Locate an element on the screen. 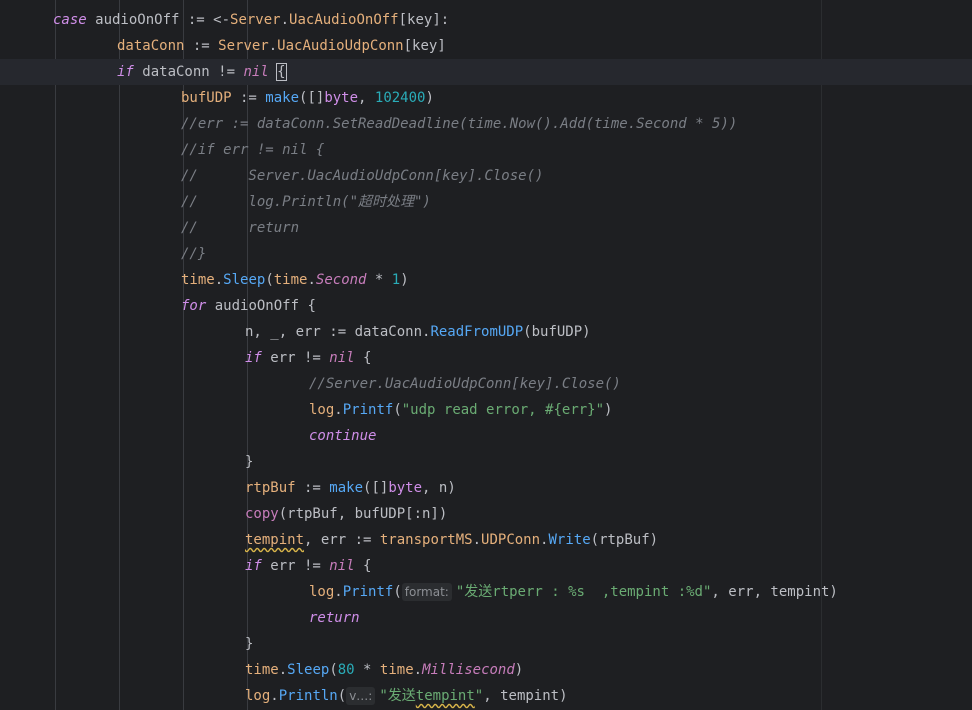 The width and height of the screenshot is (972, 710). code-token: , tempint) is located at coordinates (525, 696).